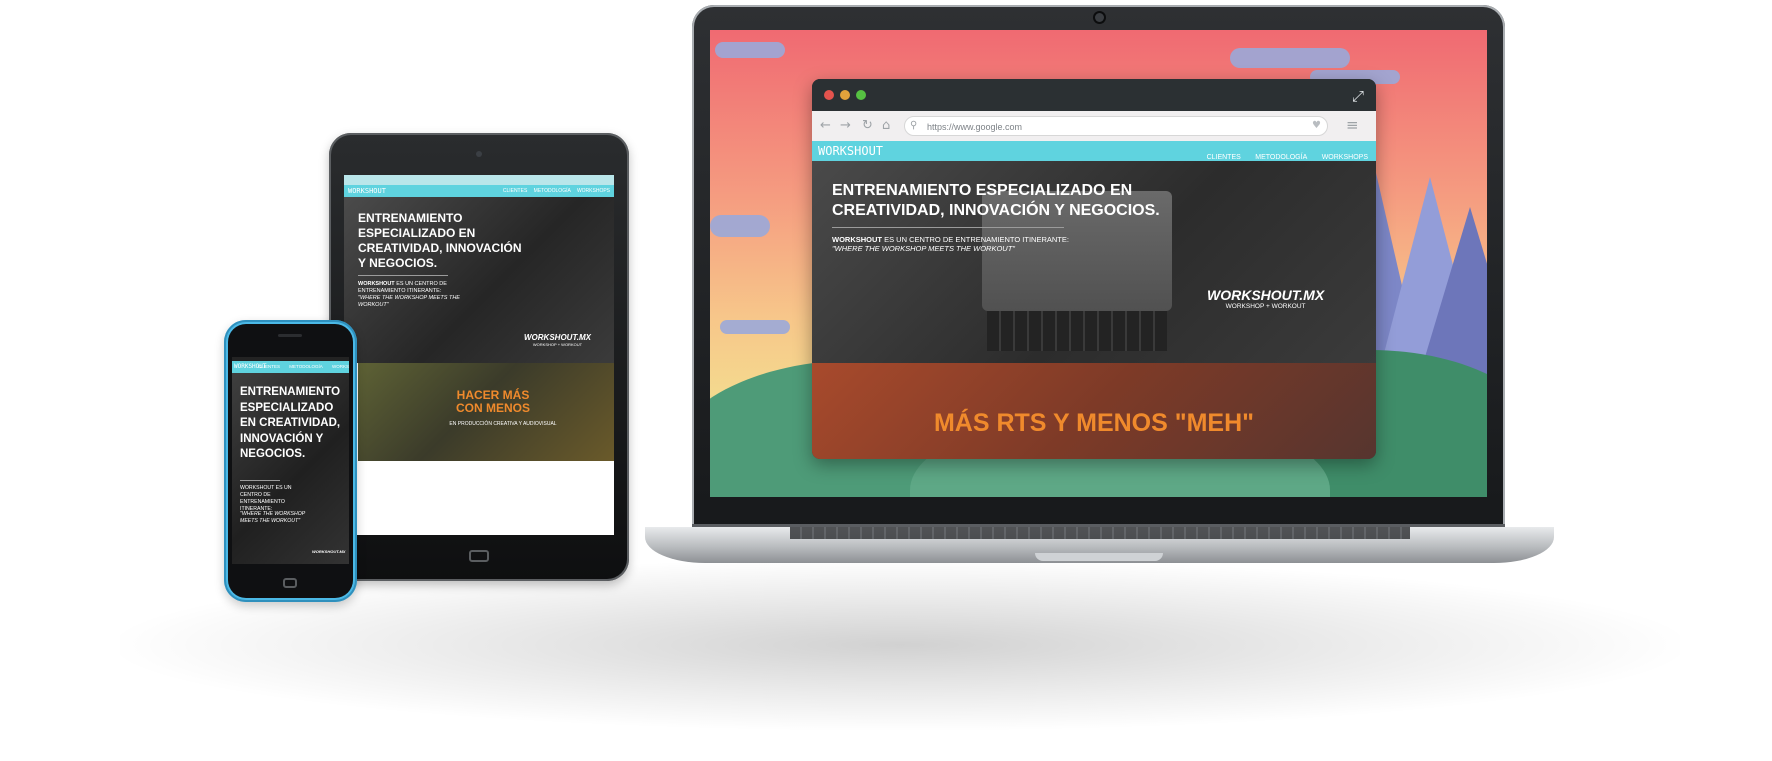 Image resolution: width=1772 pixels, height=761 pixels. I want to click on phone-hero-divider, so click(260, 480).